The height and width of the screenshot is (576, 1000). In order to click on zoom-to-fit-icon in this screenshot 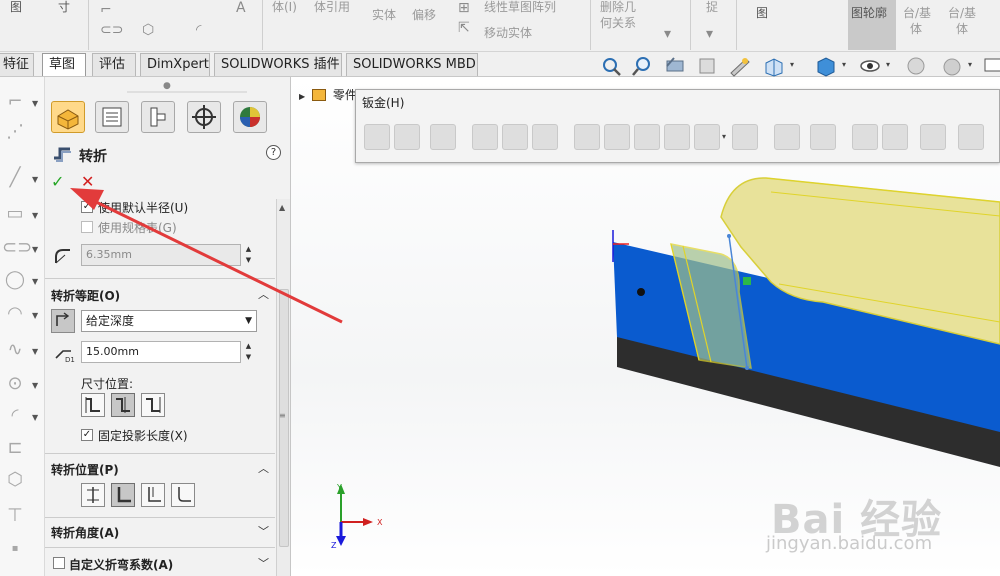, I will do `click(612, 66)`.